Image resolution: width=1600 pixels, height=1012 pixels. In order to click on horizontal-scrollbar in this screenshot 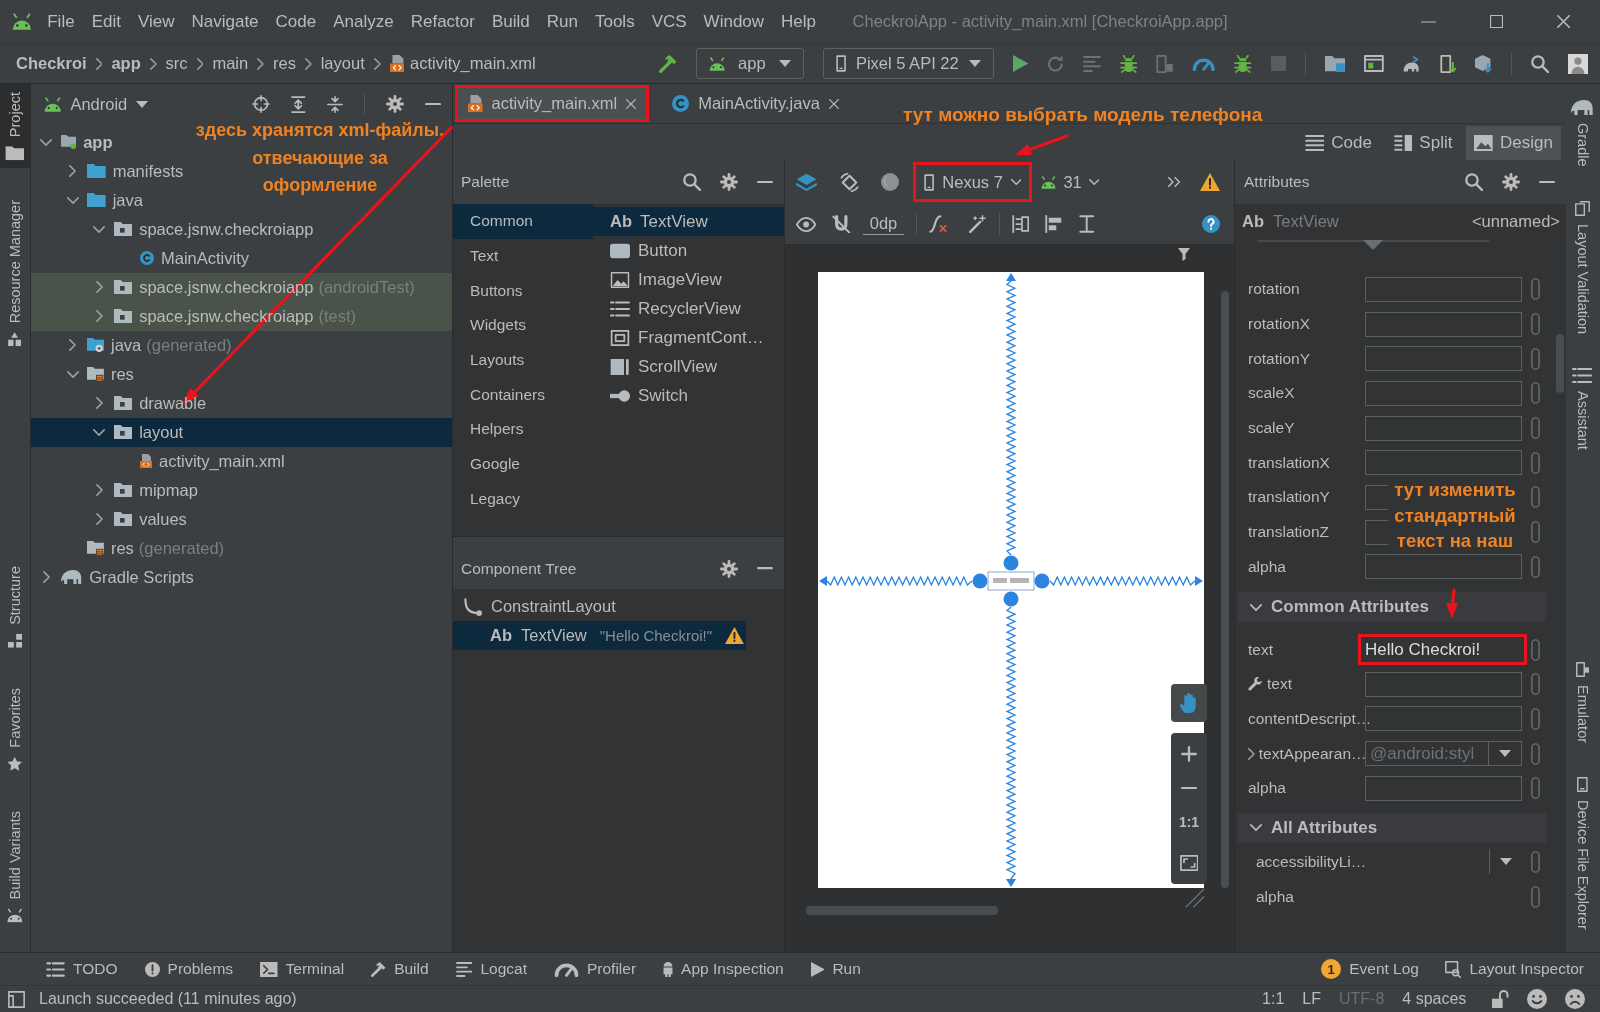, I will do `click(902, 910)`.